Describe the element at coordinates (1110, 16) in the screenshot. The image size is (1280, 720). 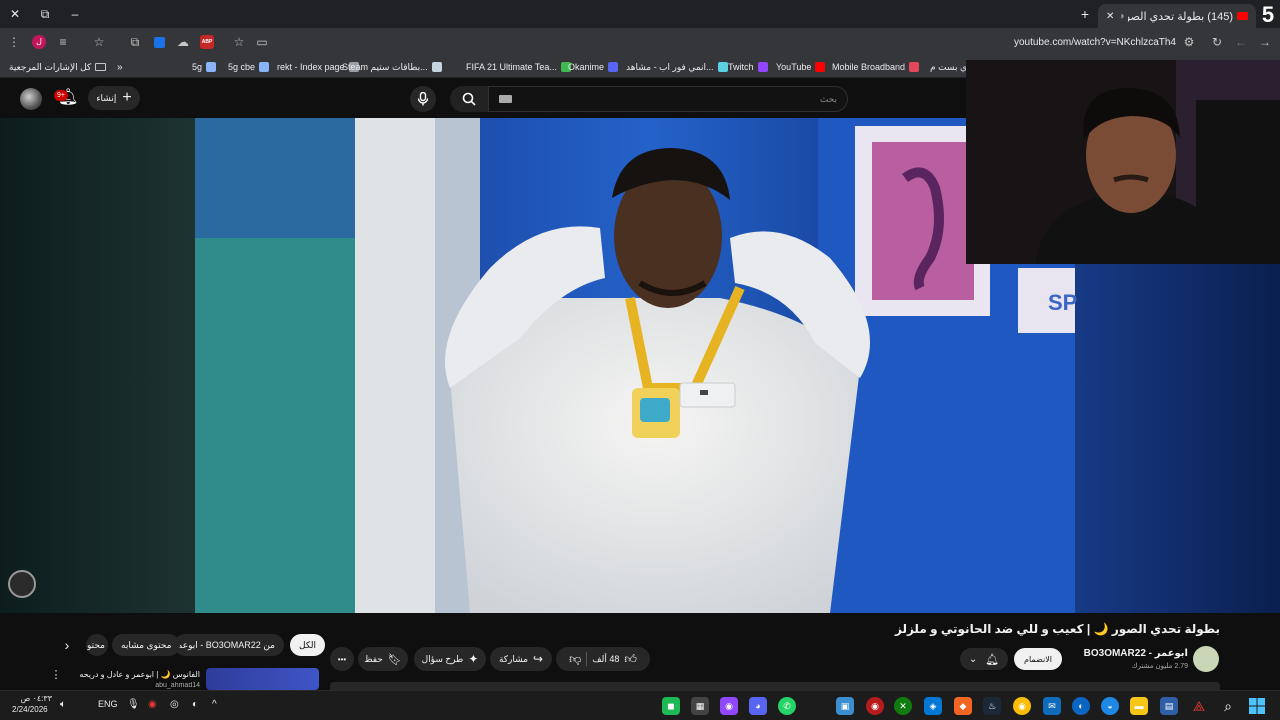
I see `tab-close-icon: ✕` at that location.